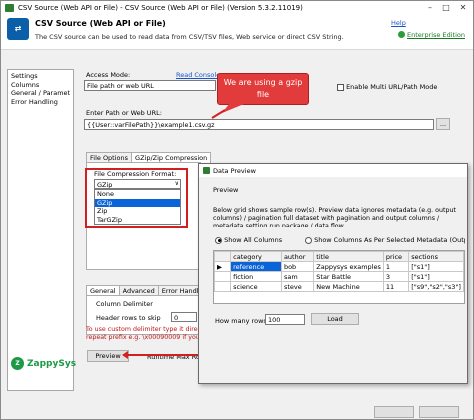 The height and width of the screenshot is (420, 474). Describe the element at coordinates (297, 256) in the screenshot. I see `column-header: author` at that location.